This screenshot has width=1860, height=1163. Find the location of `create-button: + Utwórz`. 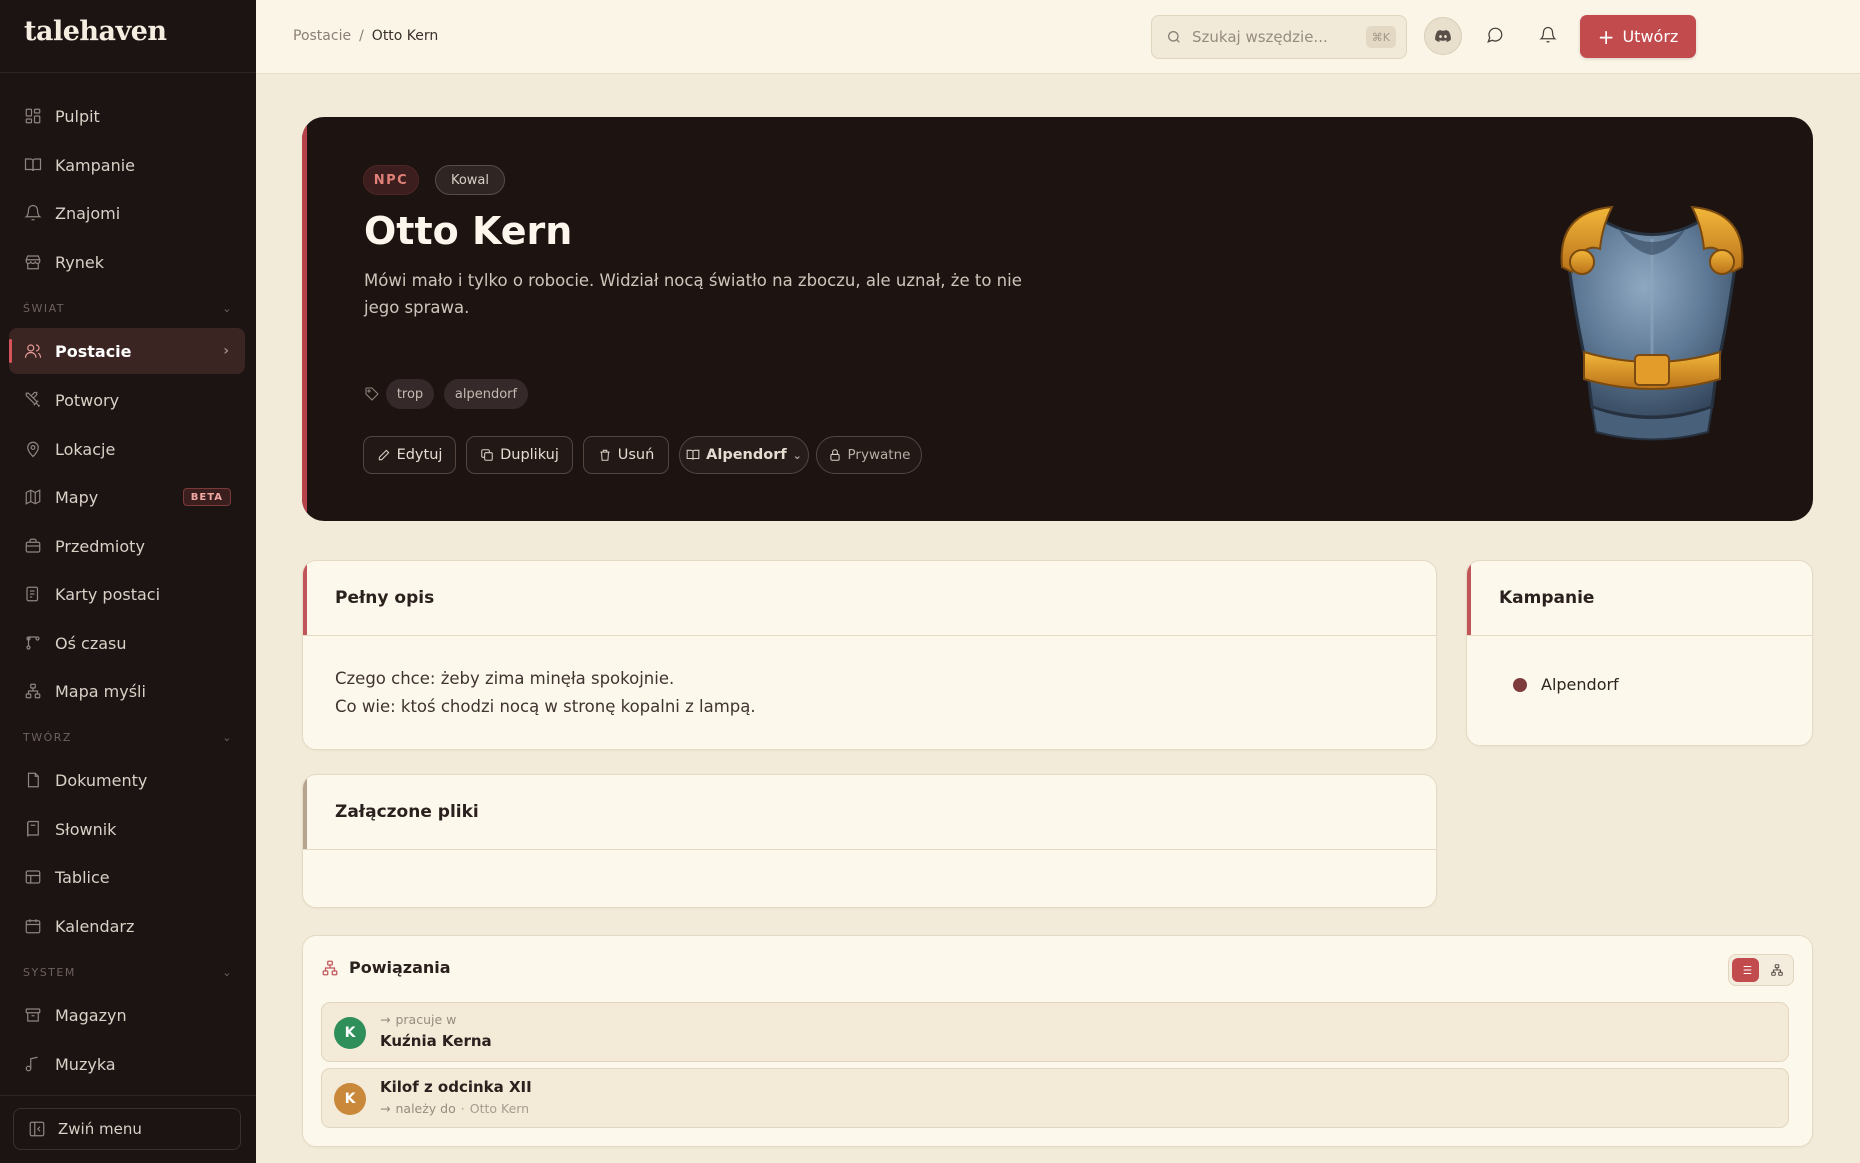

create-button: + Utwórz is located at coordinates (1638, 36).